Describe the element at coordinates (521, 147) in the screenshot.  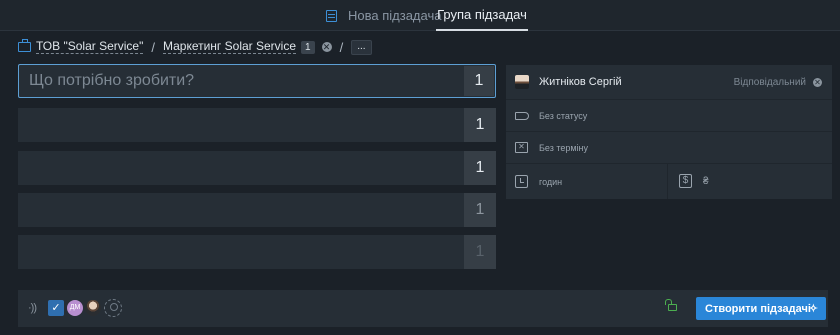
I see `calendar-icon: ✕` at that location.